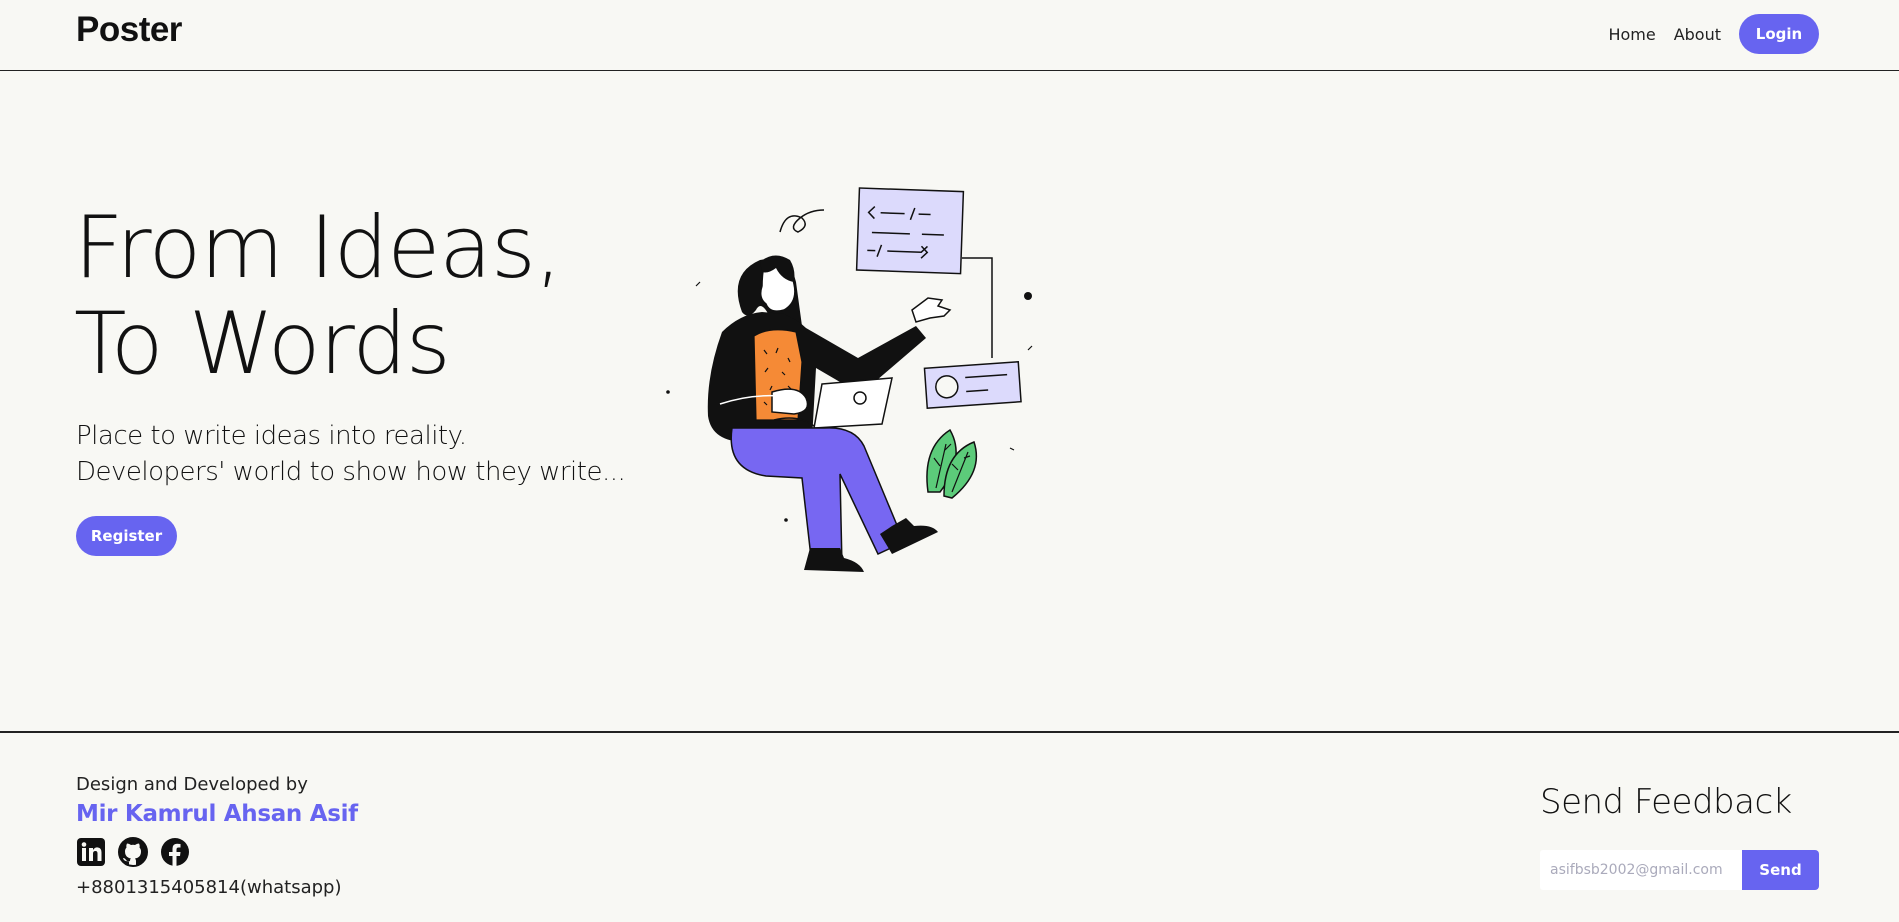 Image resolution: width=1899 pixels, height=922 pixels. I want to click on hero-title-line-2: To Words, so click(262, 344).